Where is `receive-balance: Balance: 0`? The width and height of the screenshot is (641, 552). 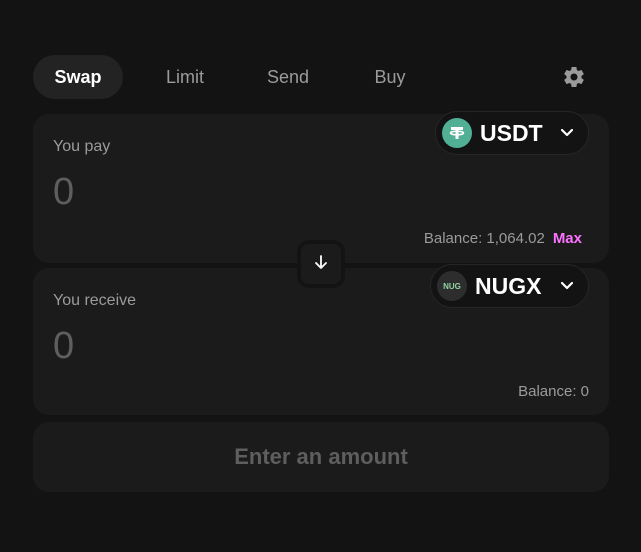
receive-balance: Balance: 0 is located at coordinates (553, 391).